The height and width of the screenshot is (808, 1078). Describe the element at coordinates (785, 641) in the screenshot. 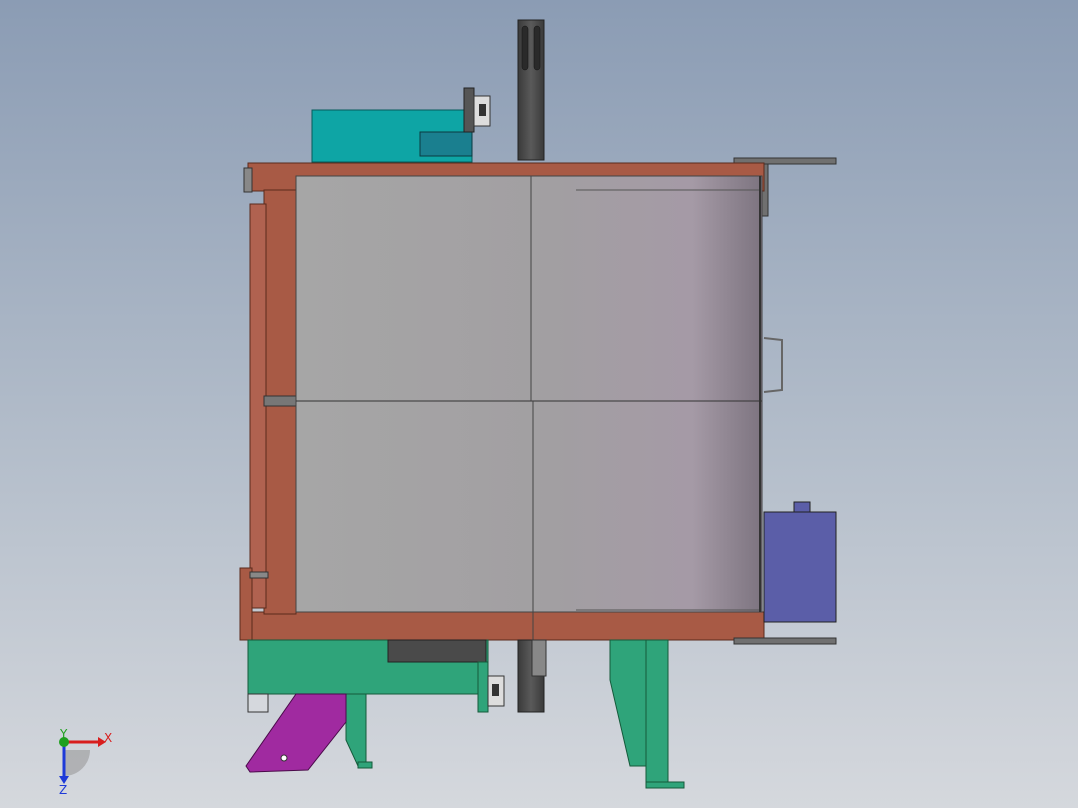

I see `bottom-right-bracket` at that location.